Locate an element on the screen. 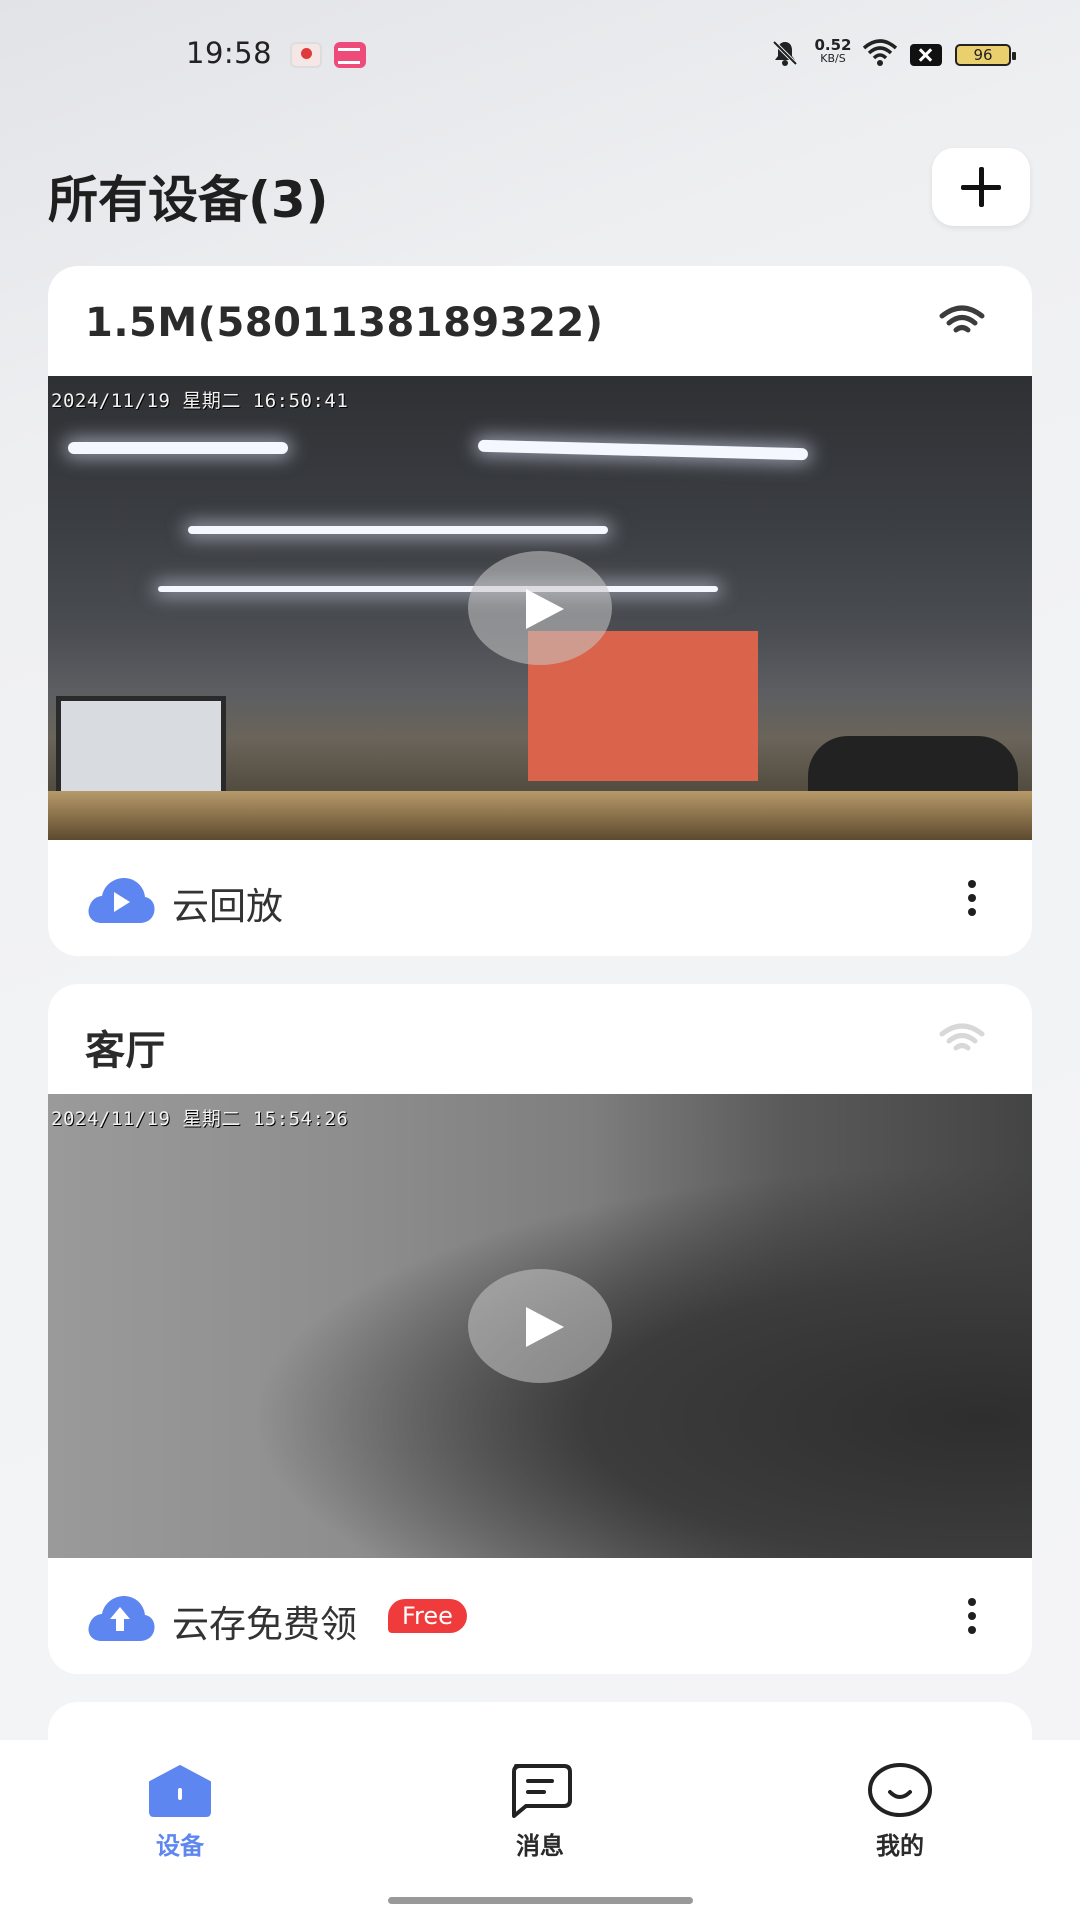 The image size is (1080, 1920). cloud-playback-link: 云回放 is located at coordinates (227, 903).